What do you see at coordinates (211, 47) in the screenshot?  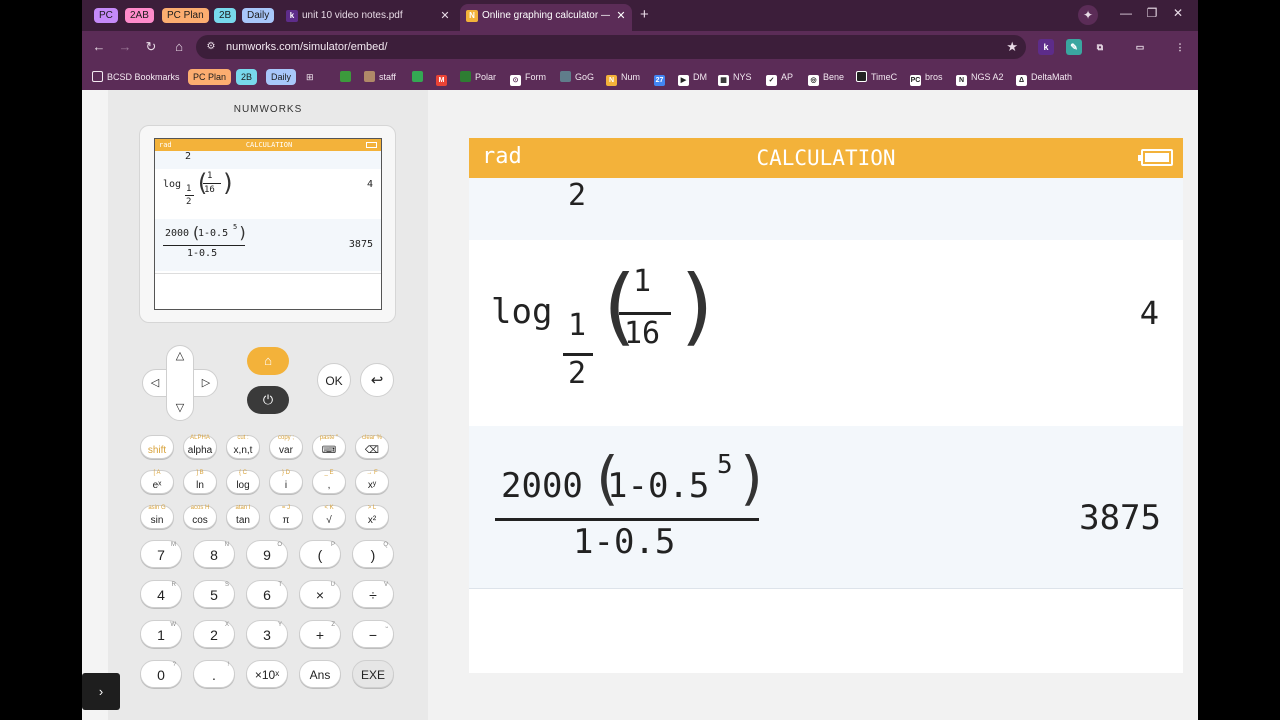 I see `site-info-icon: ⚙` at bounding box center [211, 47].